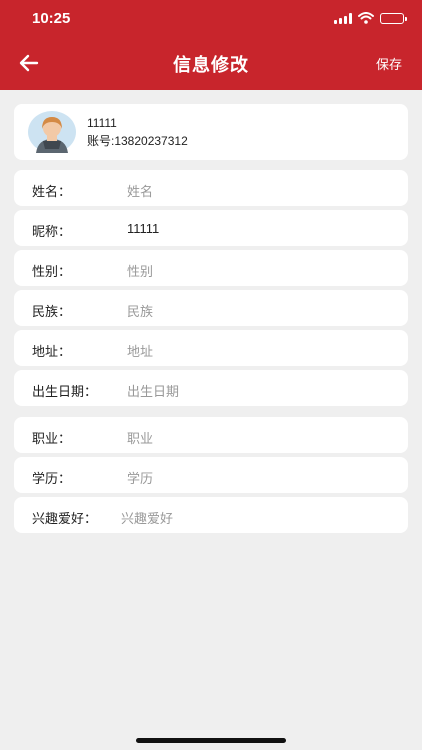 The image size is (422, 750). What do you see at coordinates (343, 18) in the screenshot?
I see `signal-icon` at bounding box center [343, 18].